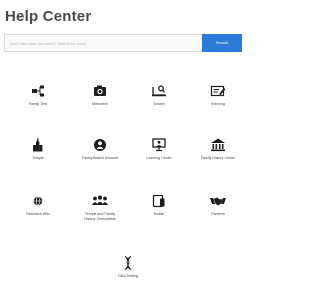  I want to click on tile-indexing: Indexing, so click(218, 99).